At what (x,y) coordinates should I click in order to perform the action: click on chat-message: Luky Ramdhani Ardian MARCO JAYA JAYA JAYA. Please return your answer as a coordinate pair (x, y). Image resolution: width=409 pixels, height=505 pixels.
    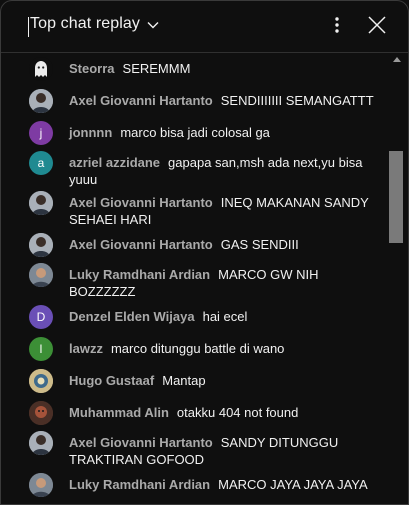
    Looking at the image, I should click on (207, 485).